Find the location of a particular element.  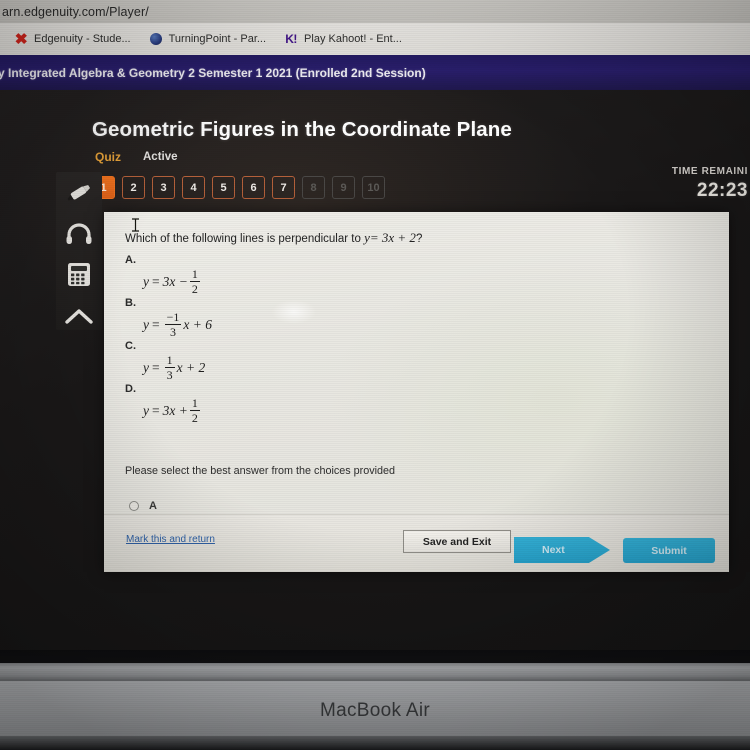

prompt-question-mark: ? is located at coordinates (419, 239).